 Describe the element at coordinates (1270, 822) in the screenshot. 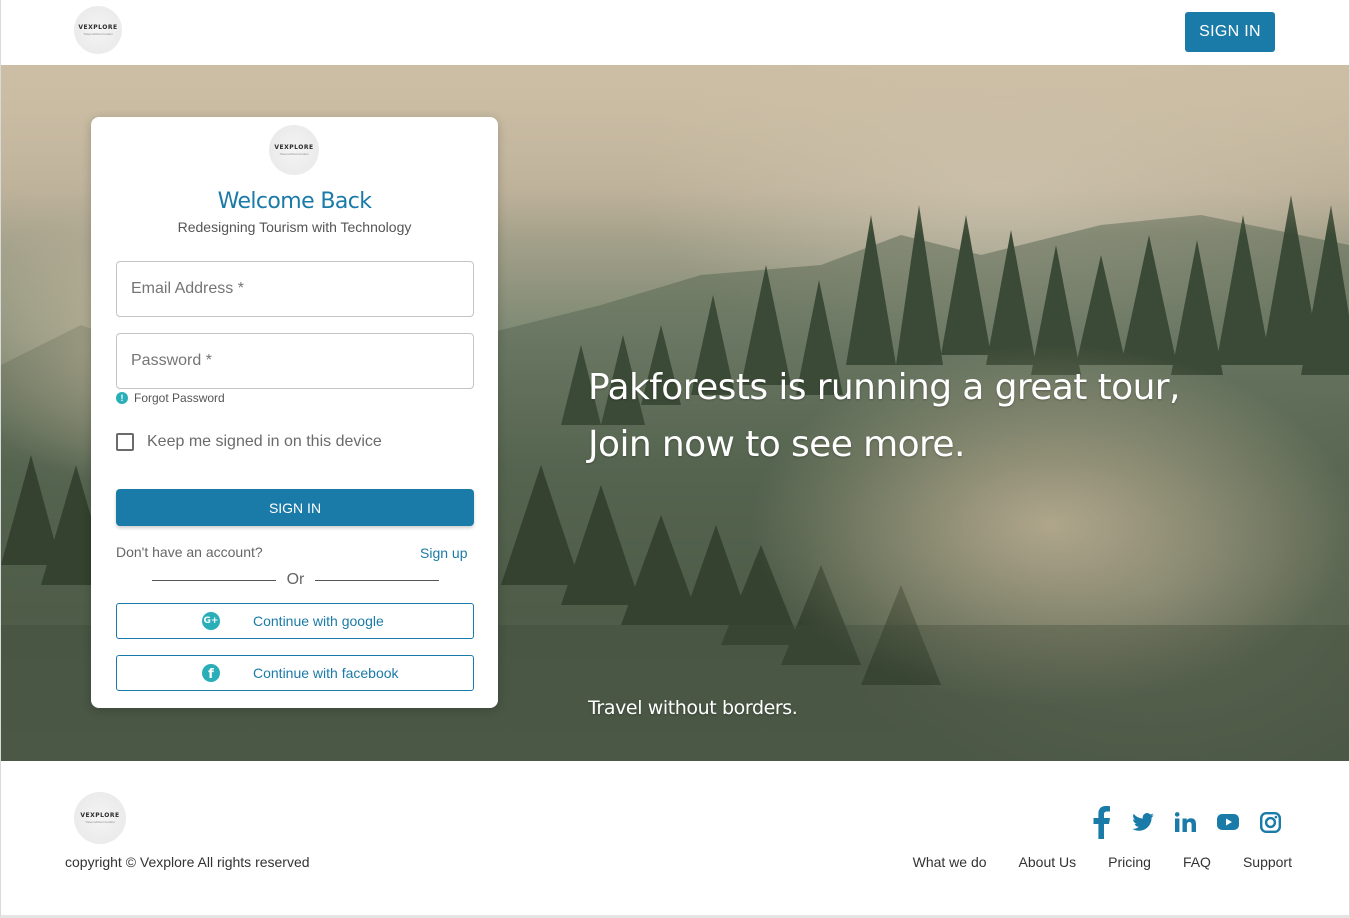

I see `instagram-icon` at that location.